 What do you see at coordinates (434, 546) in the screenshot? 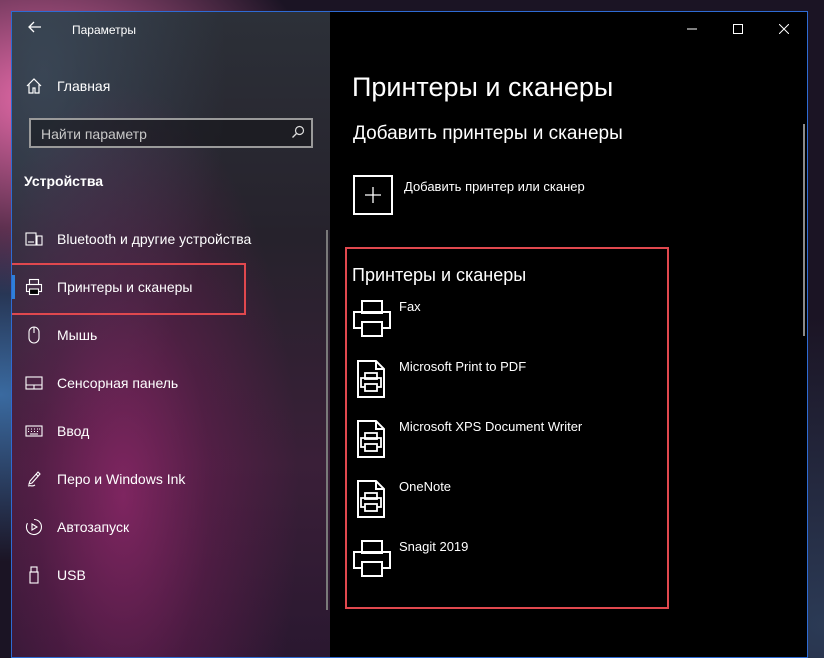
I see `printer-name: Snagit 2019` at bounding box center [434, 546].